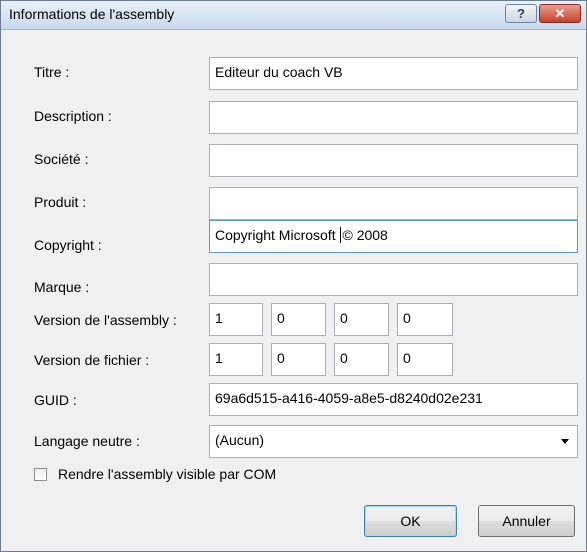  Describe the element at coordinates (55, 400) in the screenshot. I see `guid-label: GUID :` at that location.